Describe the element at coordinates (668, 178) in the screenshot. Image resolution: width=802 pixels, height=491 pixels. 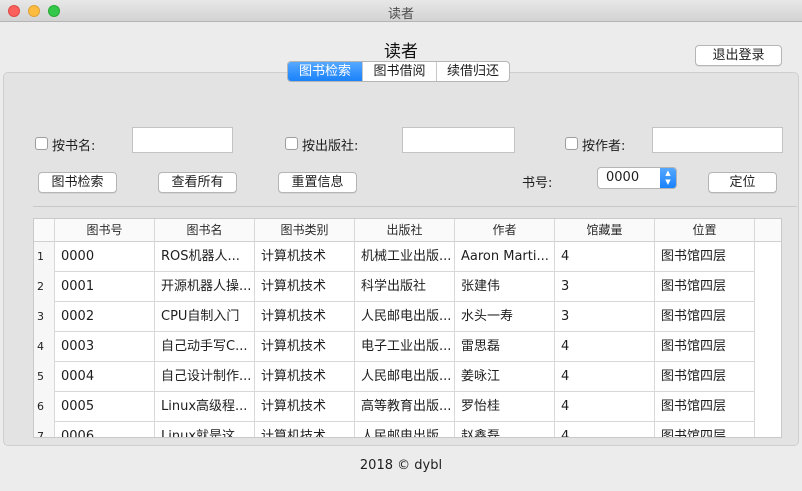
I see `stepper-arrows-icon: ▲ ▼` at that location.